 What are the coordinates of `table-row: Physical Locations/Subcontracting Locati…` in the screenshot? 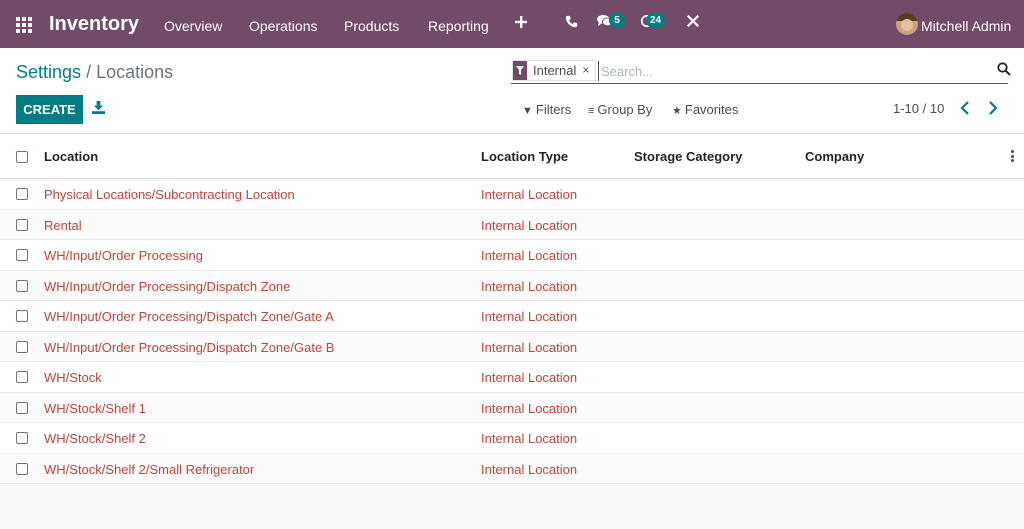 It's located at (512, 194).